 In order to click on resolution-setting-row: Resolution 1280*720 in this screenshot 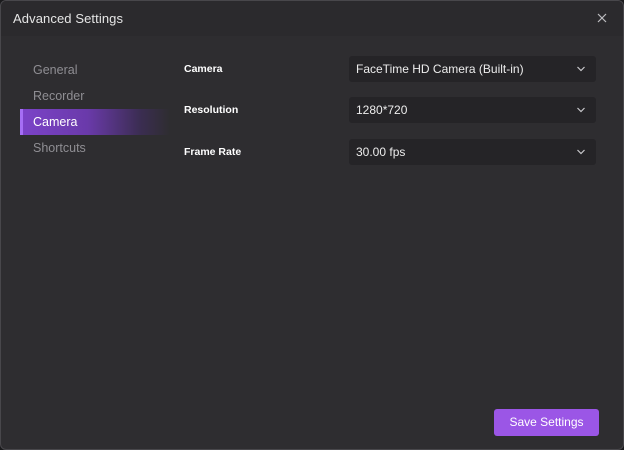, I will do `click(390, 110)`.